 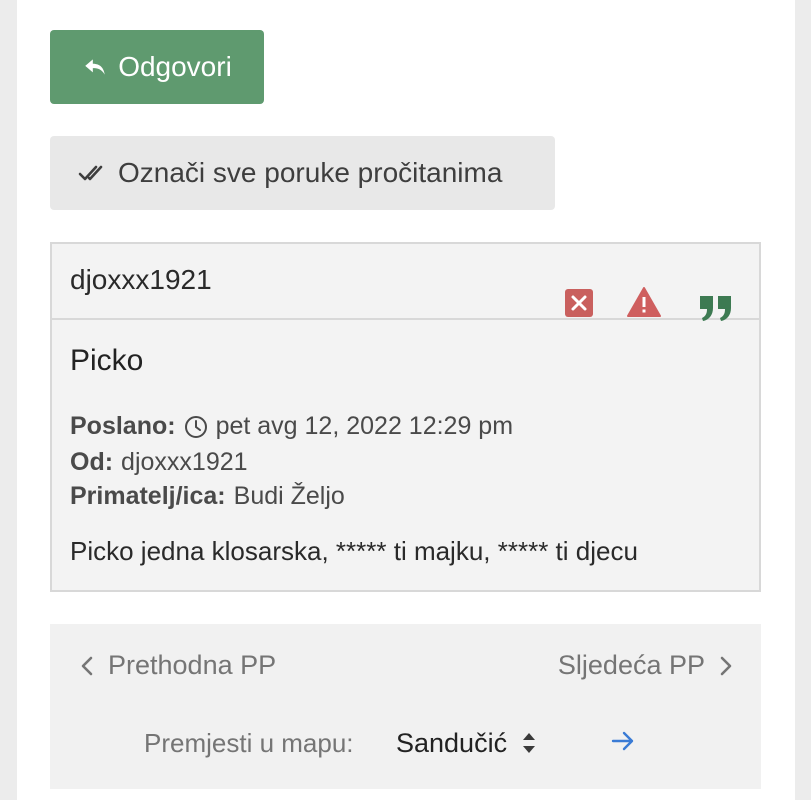 I want to click on sent-value: pet avg 12, 2022 12:29 pm, so click(x=364, y=426).